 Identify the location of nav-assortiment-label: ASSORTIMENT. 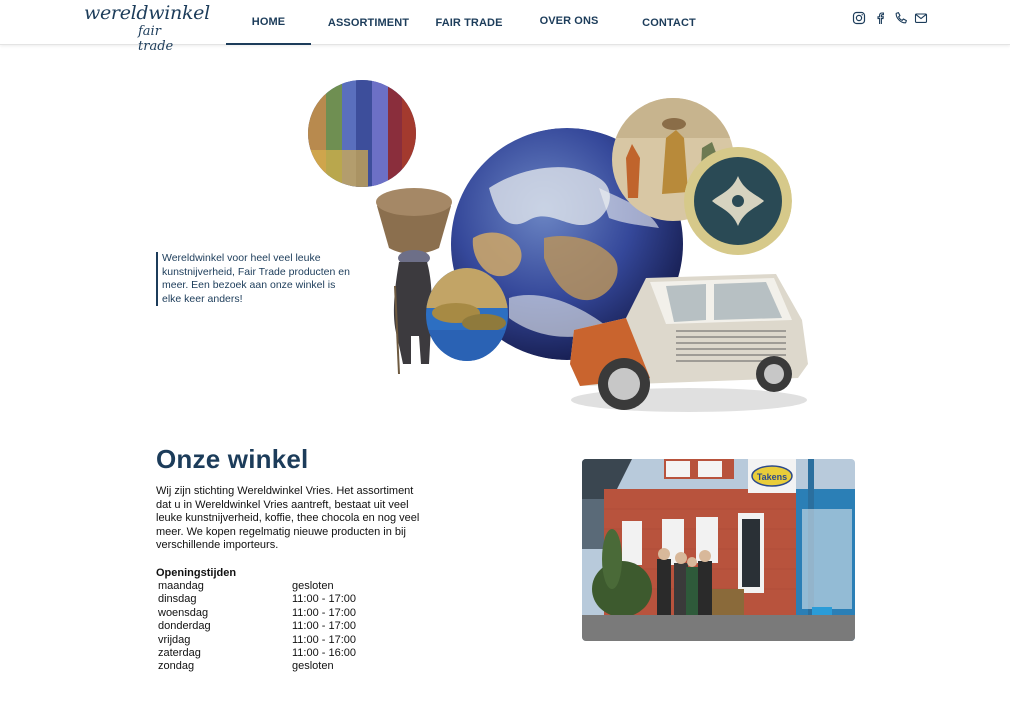
(368, 22).